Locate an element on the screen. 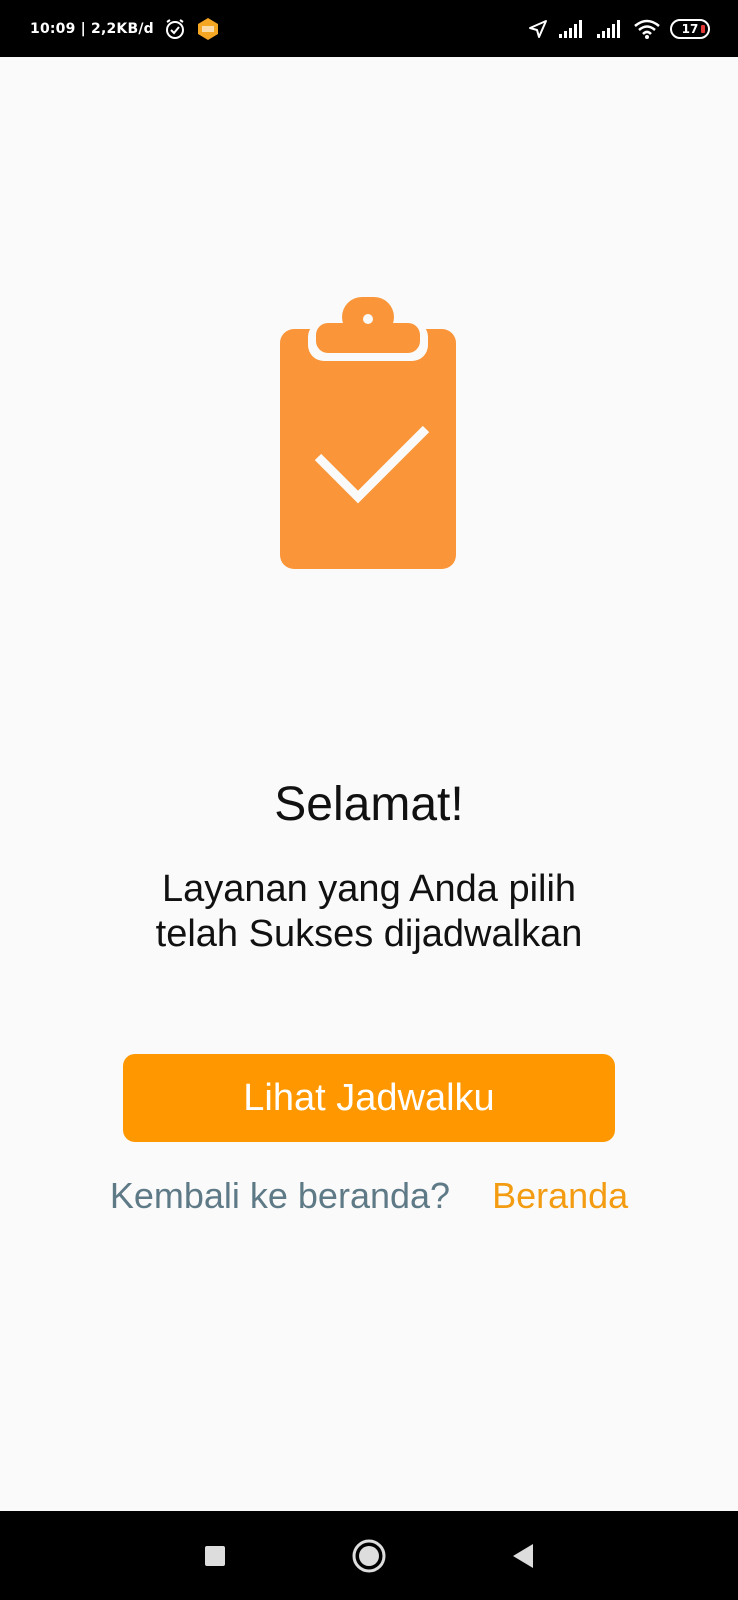 This screenshot has height=1600, width=738. success-message-line1: Layanan yang Anda pilih is located at coordinates (369, 889).